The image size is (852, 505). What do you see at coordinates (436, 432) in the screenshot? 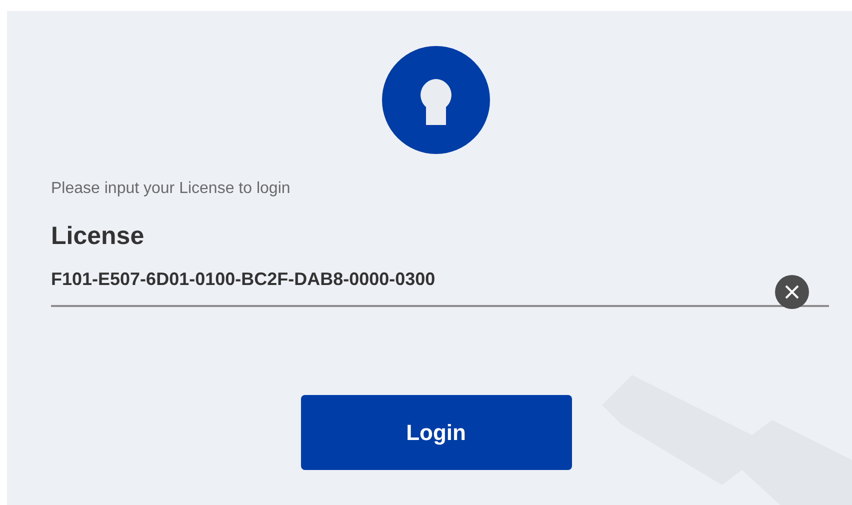
I see `login-button: Login` at bounding box center [436, 432].